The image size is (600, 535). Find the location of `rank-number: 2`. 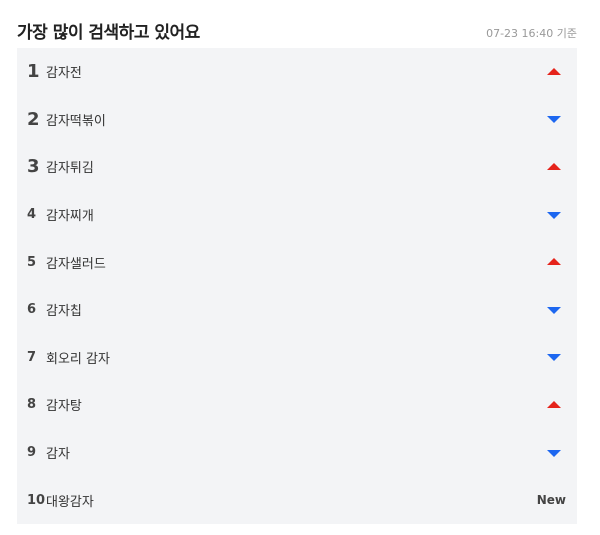

rank-number: 2 is located at coordinates (33, 119).